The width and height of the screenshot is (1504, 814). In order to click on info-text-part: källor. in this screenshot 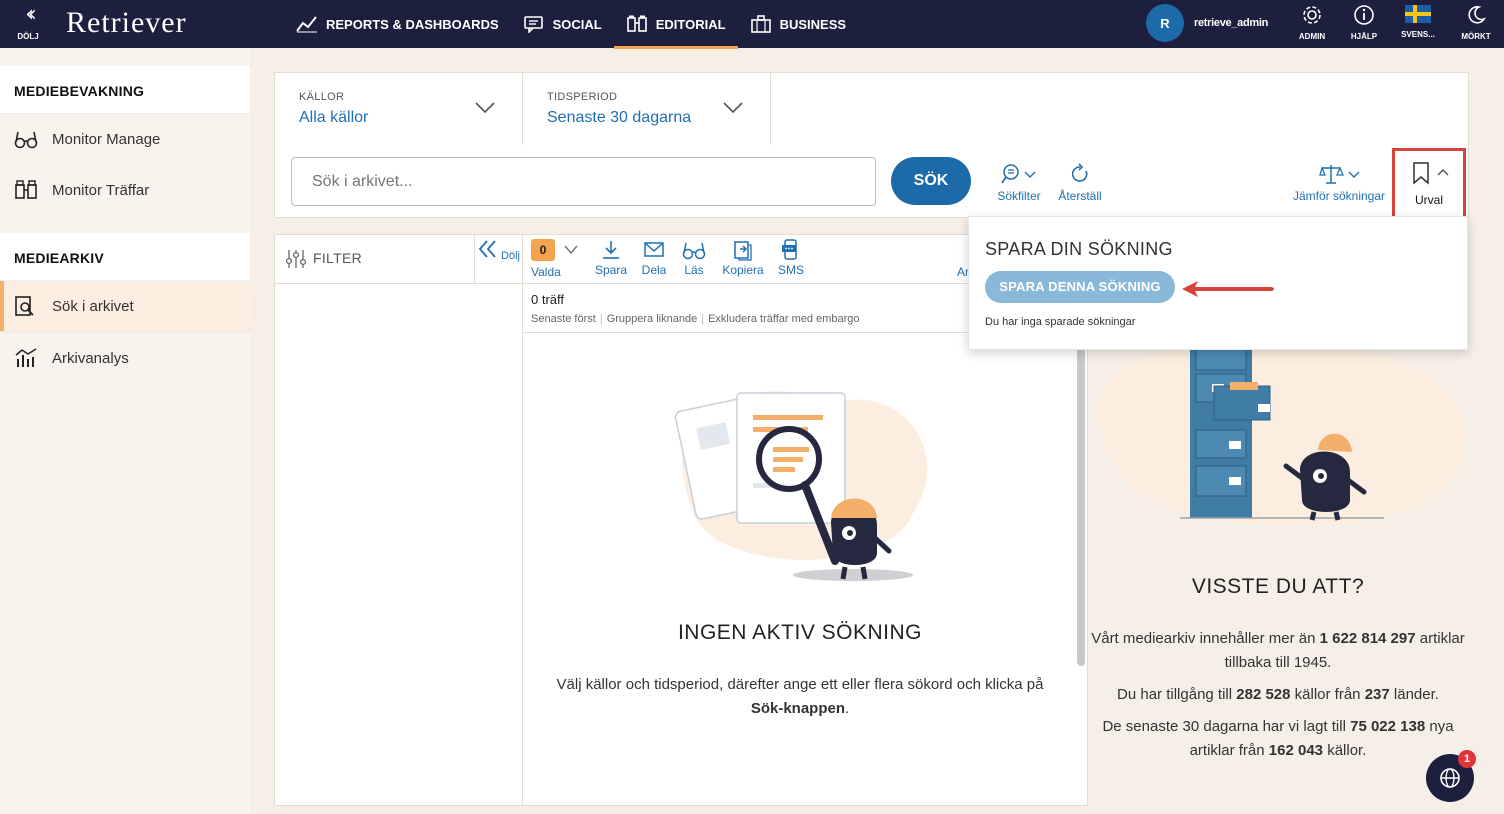, I will do `click(1345, 750)`.